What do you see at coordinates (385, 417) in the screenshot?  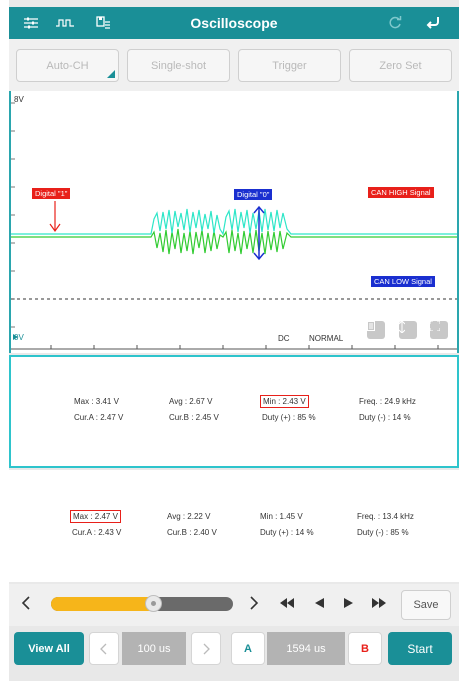 I see `channel-a-duty-neg: Duty (-) : 14 %` at bounding box center [385, 417].